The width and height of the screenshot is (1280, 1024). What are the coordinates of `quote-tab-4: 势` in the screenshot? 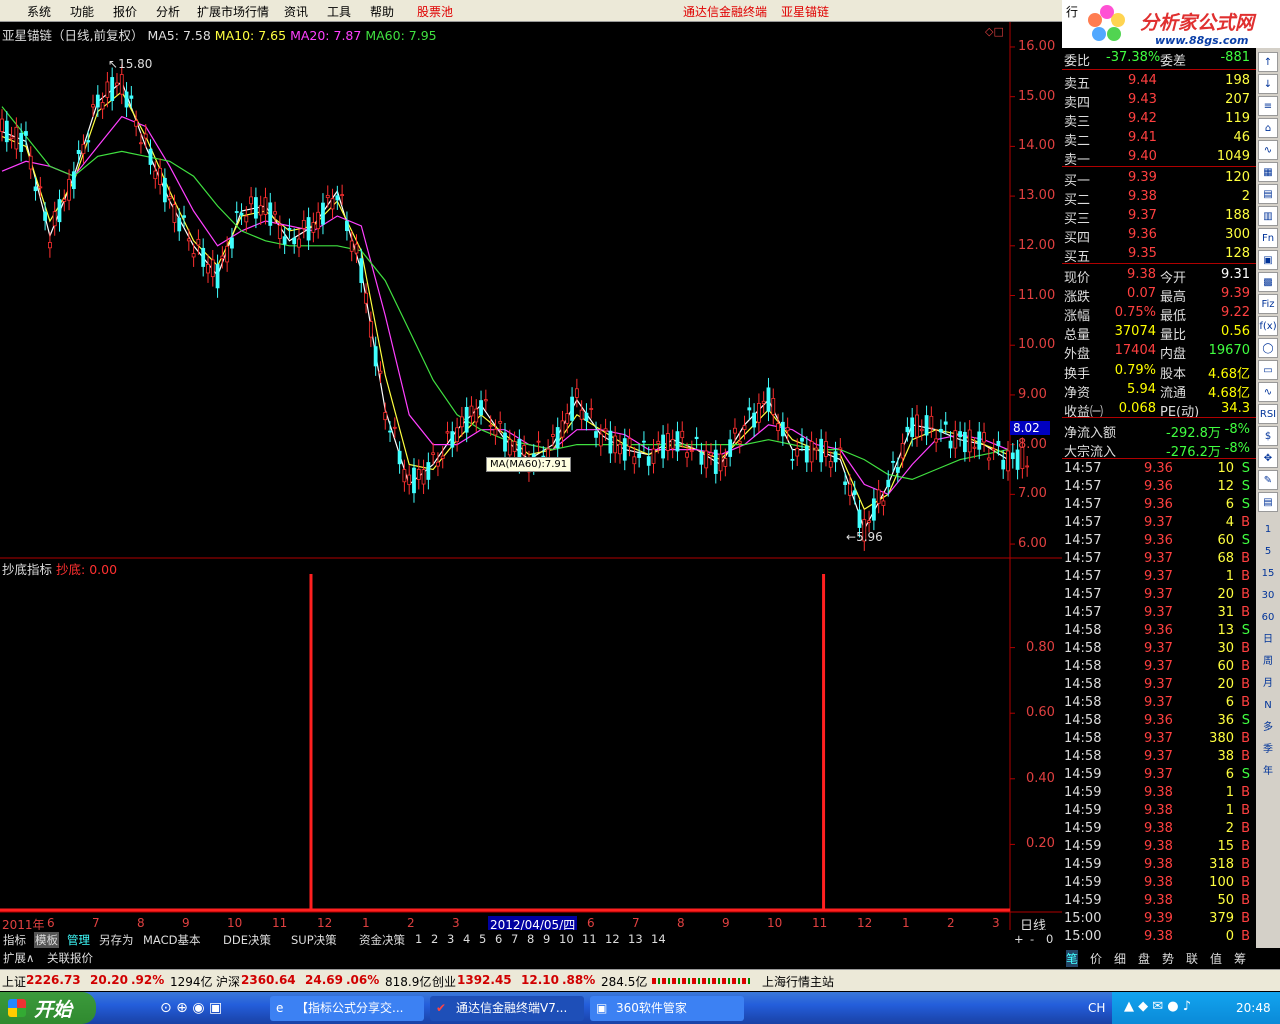 It's located at (1168, 958).